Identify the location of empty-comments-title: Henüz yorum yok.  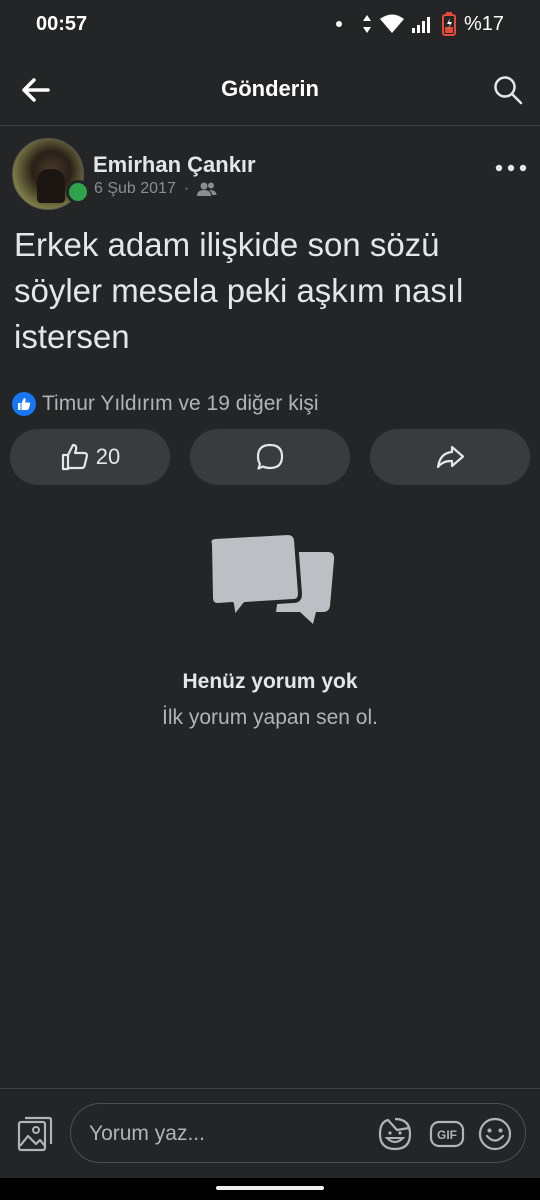
(270, 681).